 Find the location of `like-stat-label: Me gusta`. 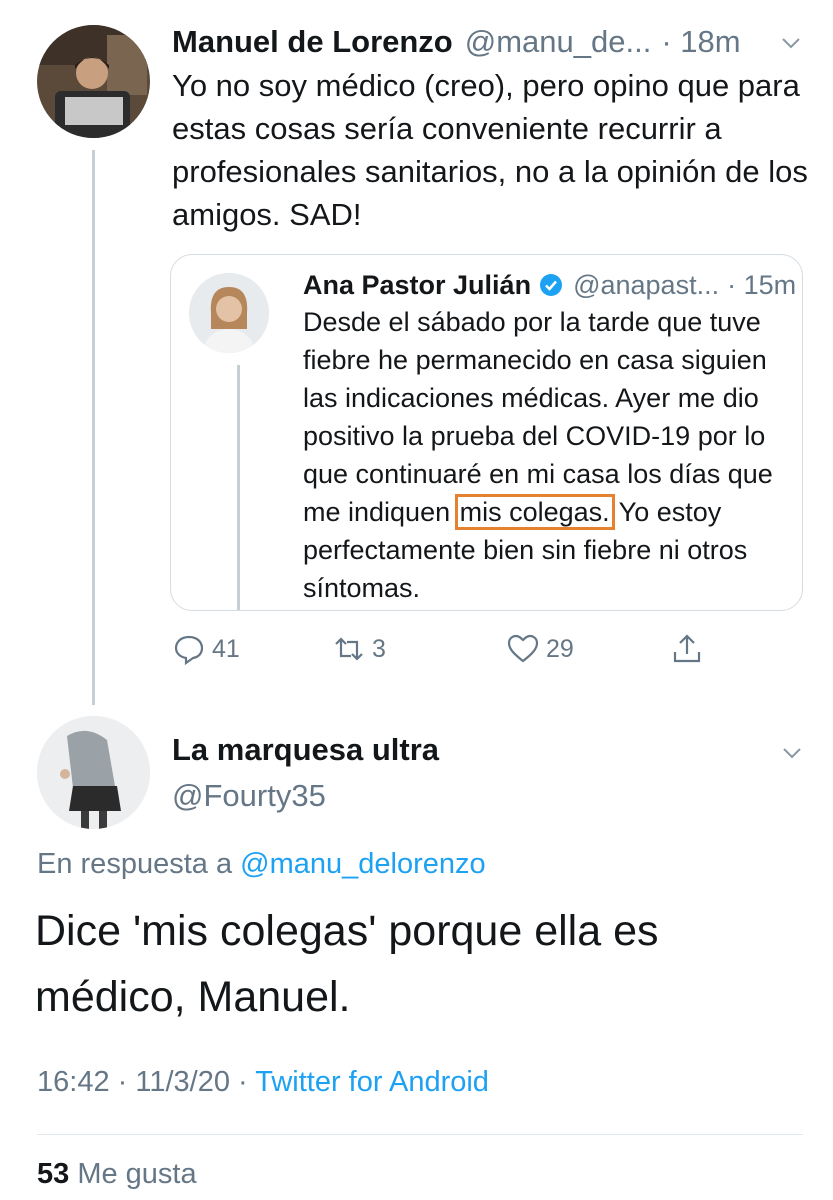

like-stat-label: Me gusta is located at coordinates (137, 1174).